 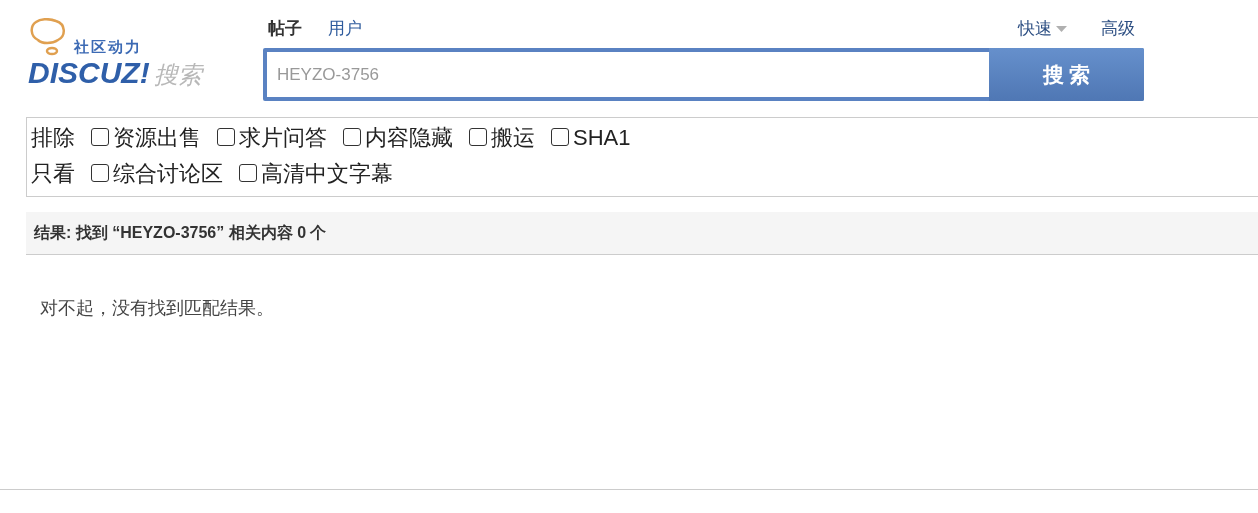 I want to click on results-summary: 结果: 找到 “HEYZO-3756” 相关内容 0 个, so click(x=180, y=233).